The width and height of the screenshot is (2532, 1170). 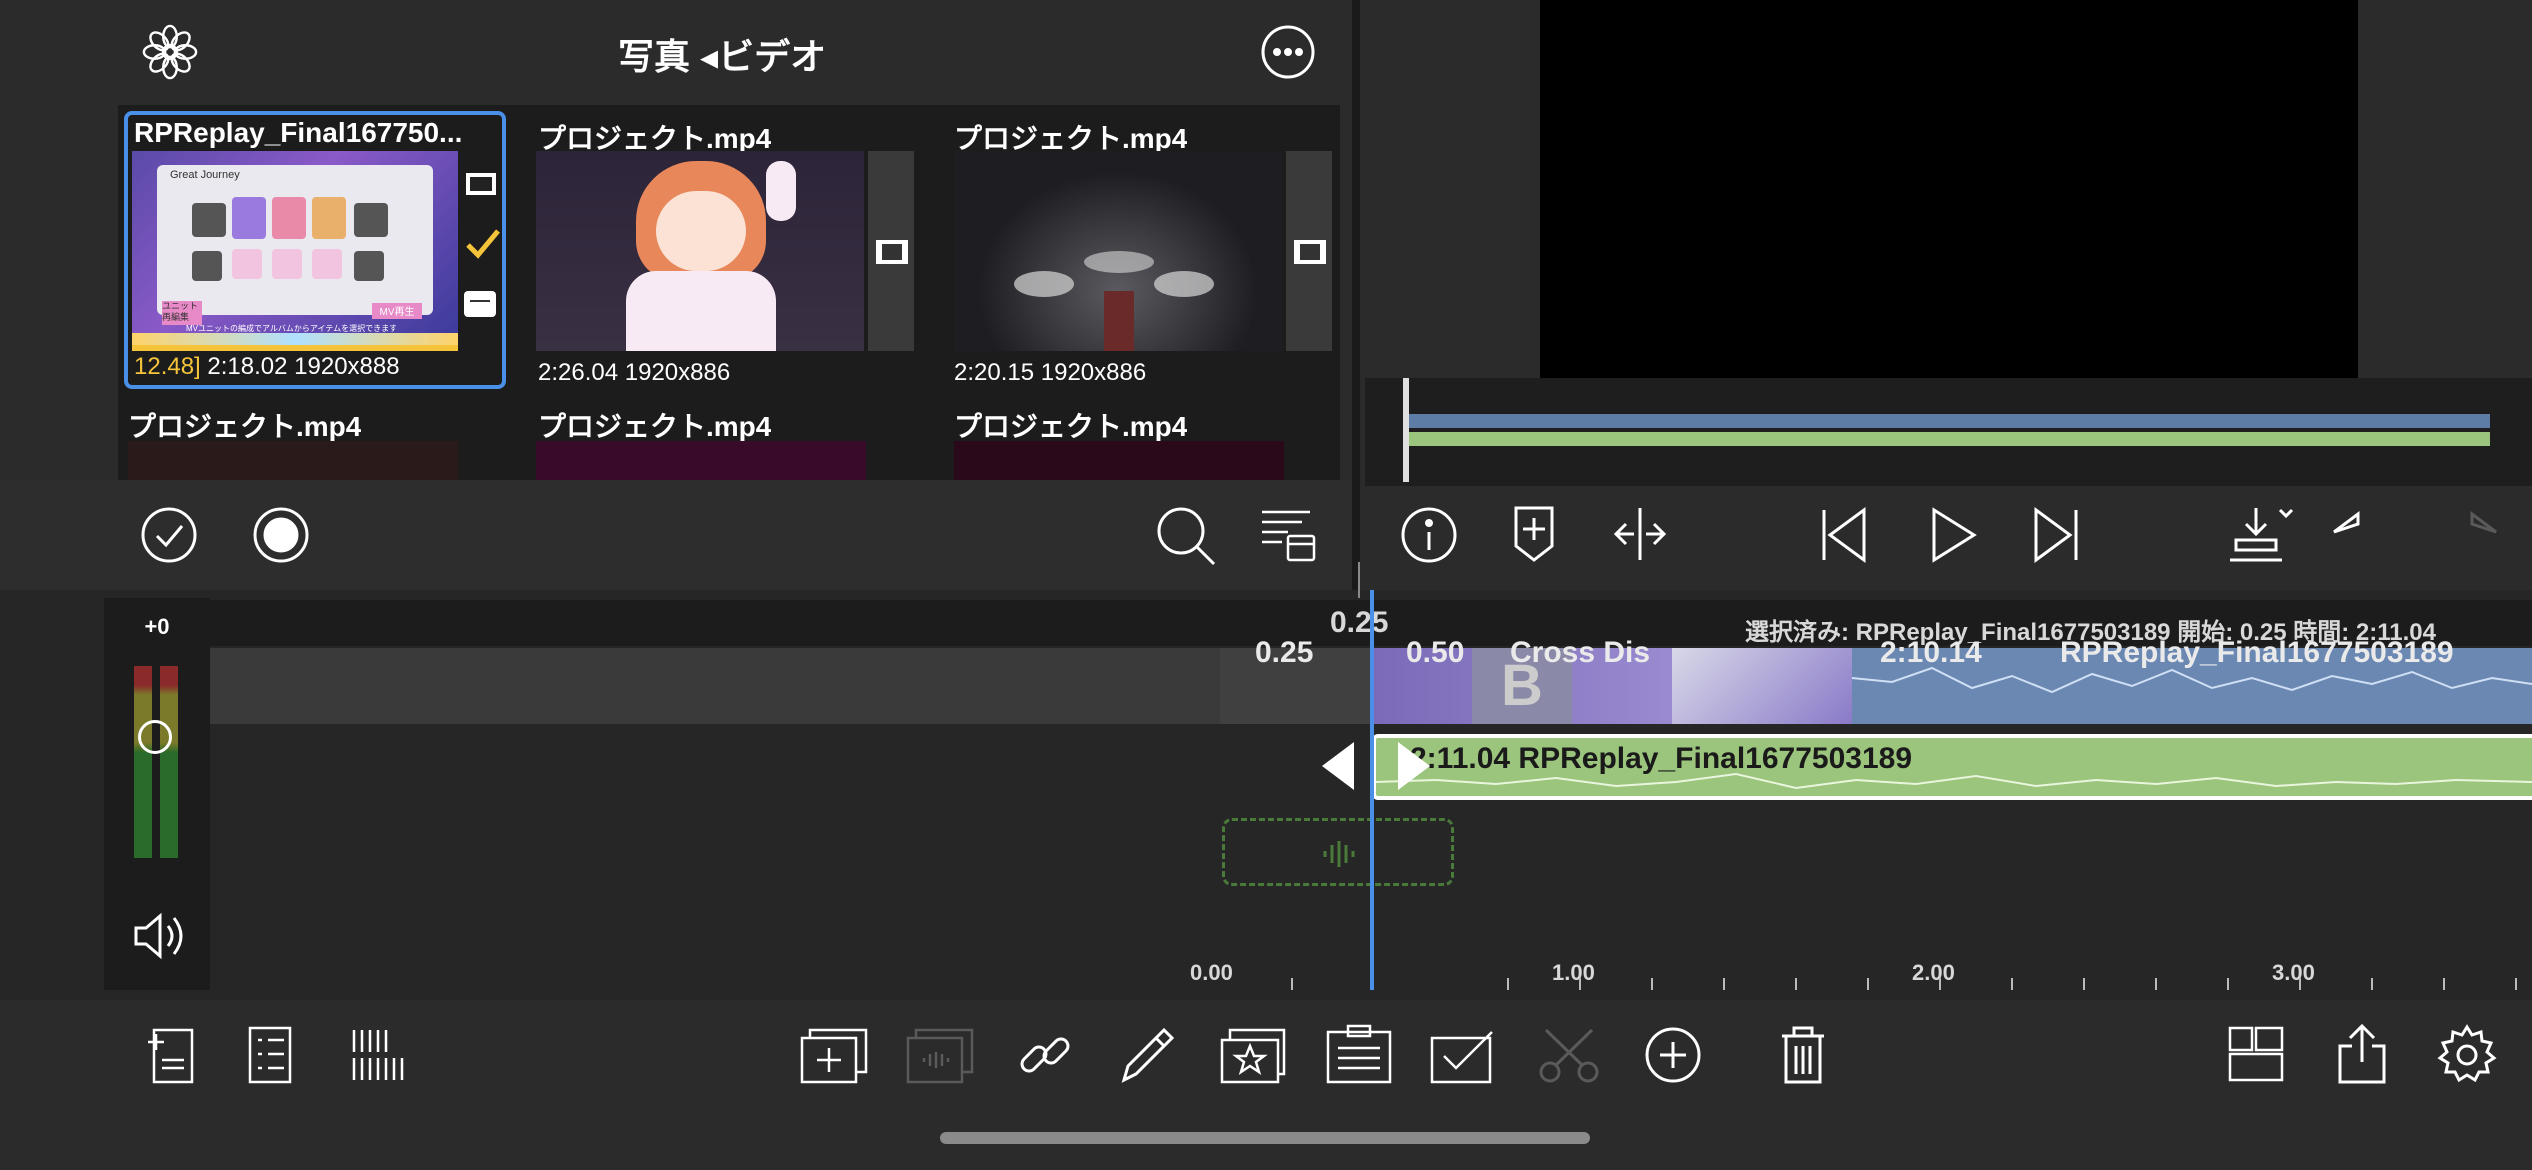 What do you see at coordinates (1338, 766) in the screenshot?
I see `trim-left-handle` at bounding box center [1338, 766].